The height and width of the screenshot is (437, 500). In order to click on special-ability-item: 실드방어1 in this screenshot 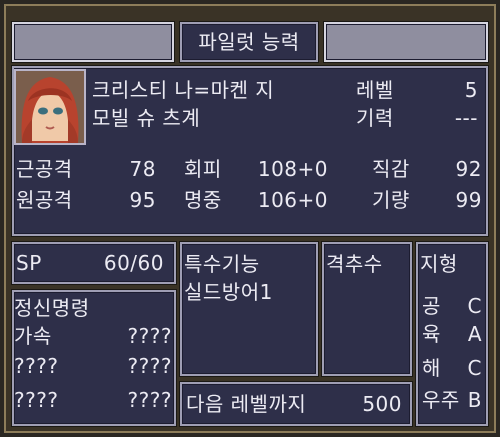, I will do `click(228, 292)`.